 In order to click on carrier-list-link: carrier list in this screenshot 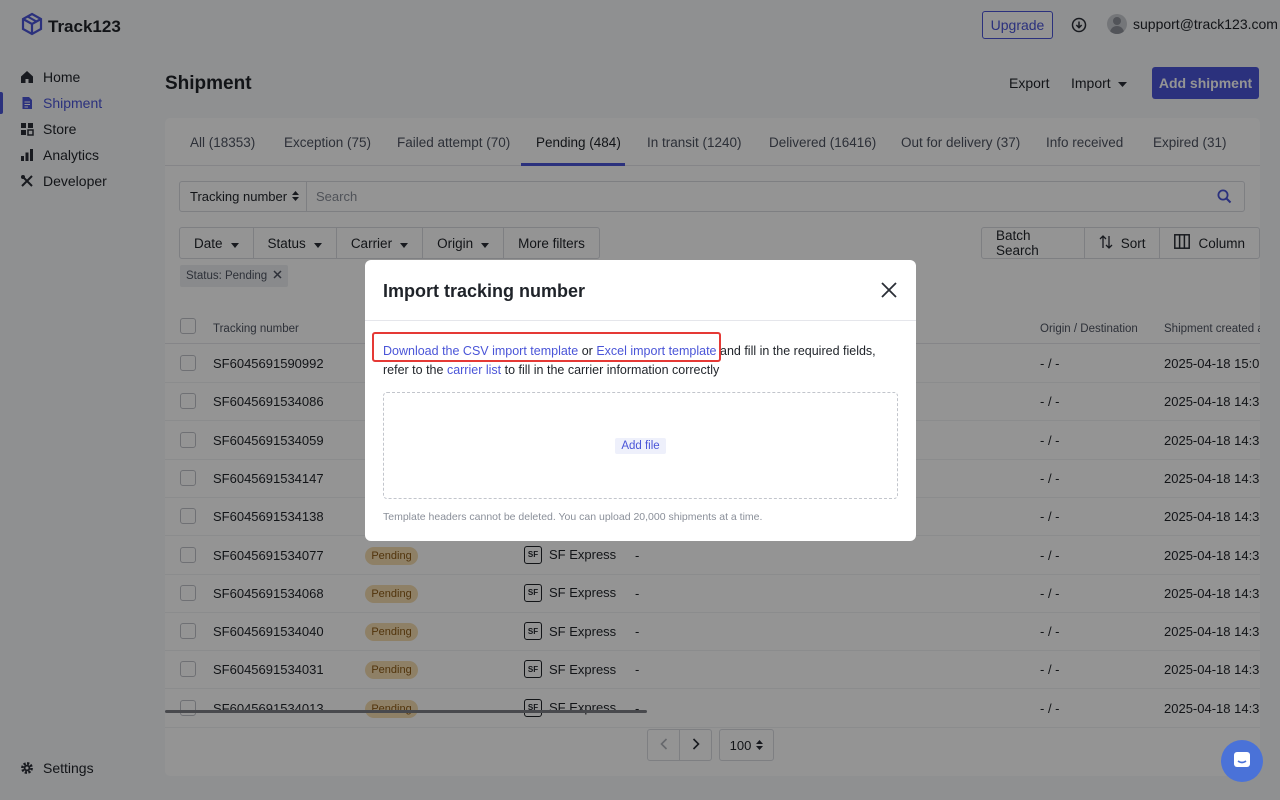, I will do `click(474, 370)`.